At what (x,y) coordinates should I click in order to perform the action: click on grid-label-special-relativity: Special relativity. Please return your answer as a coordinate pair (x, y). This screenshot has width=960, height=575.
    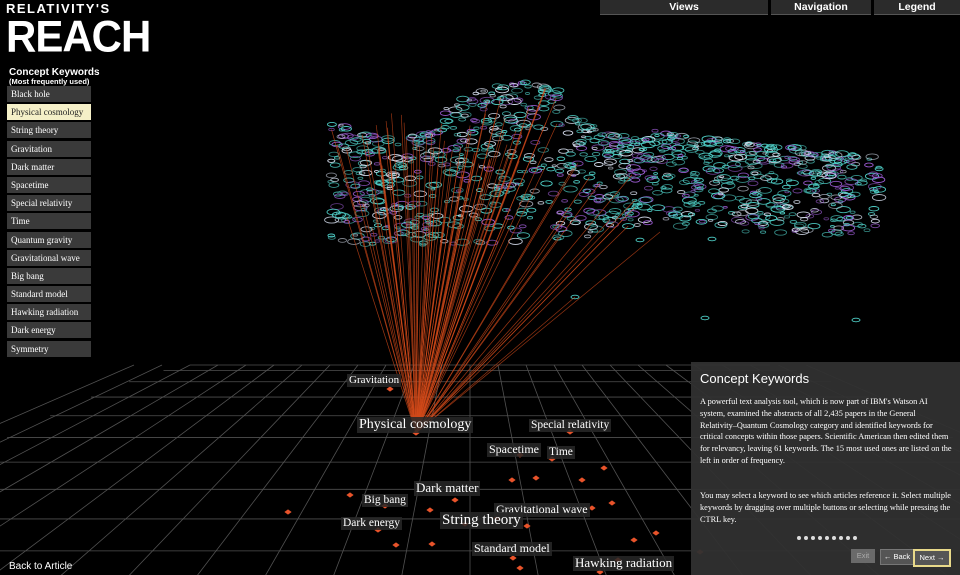
    Looking at the image, I should click on (570, 426).